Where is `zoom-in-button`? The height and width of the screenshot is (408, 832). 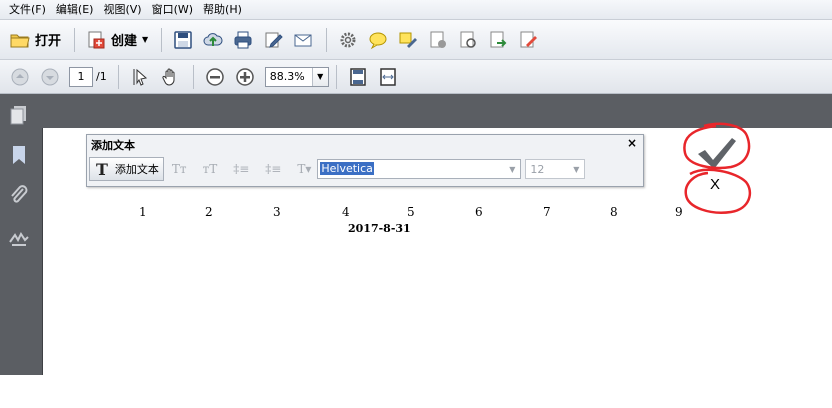
zoom-in-button is located at coordinates (245, 77).